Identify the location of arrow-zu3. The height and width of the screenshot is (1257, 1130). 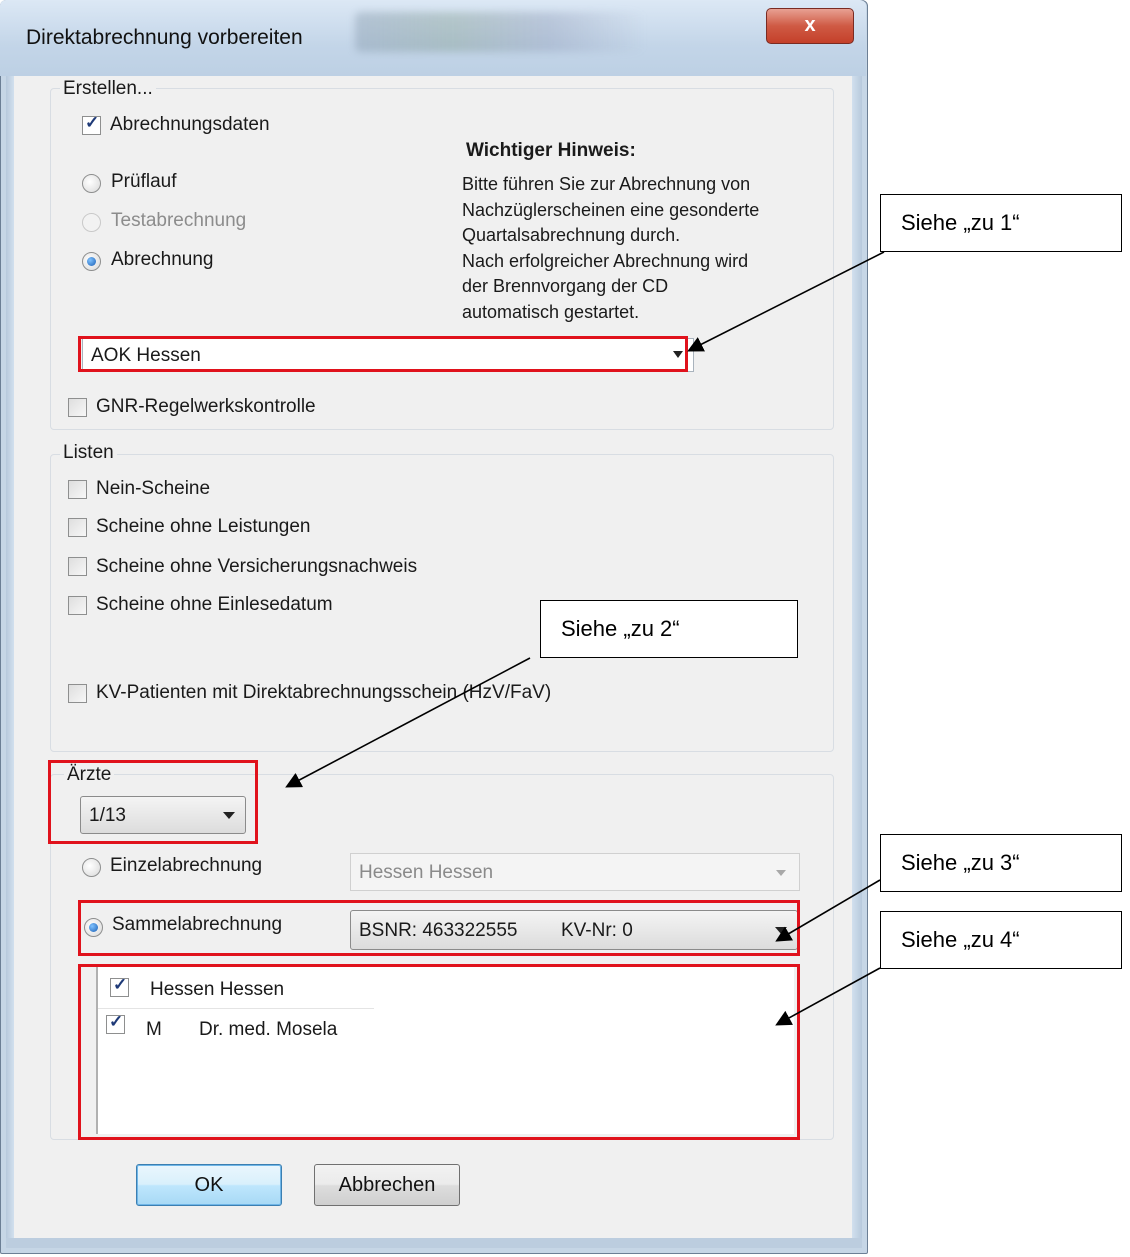
(828, 910).